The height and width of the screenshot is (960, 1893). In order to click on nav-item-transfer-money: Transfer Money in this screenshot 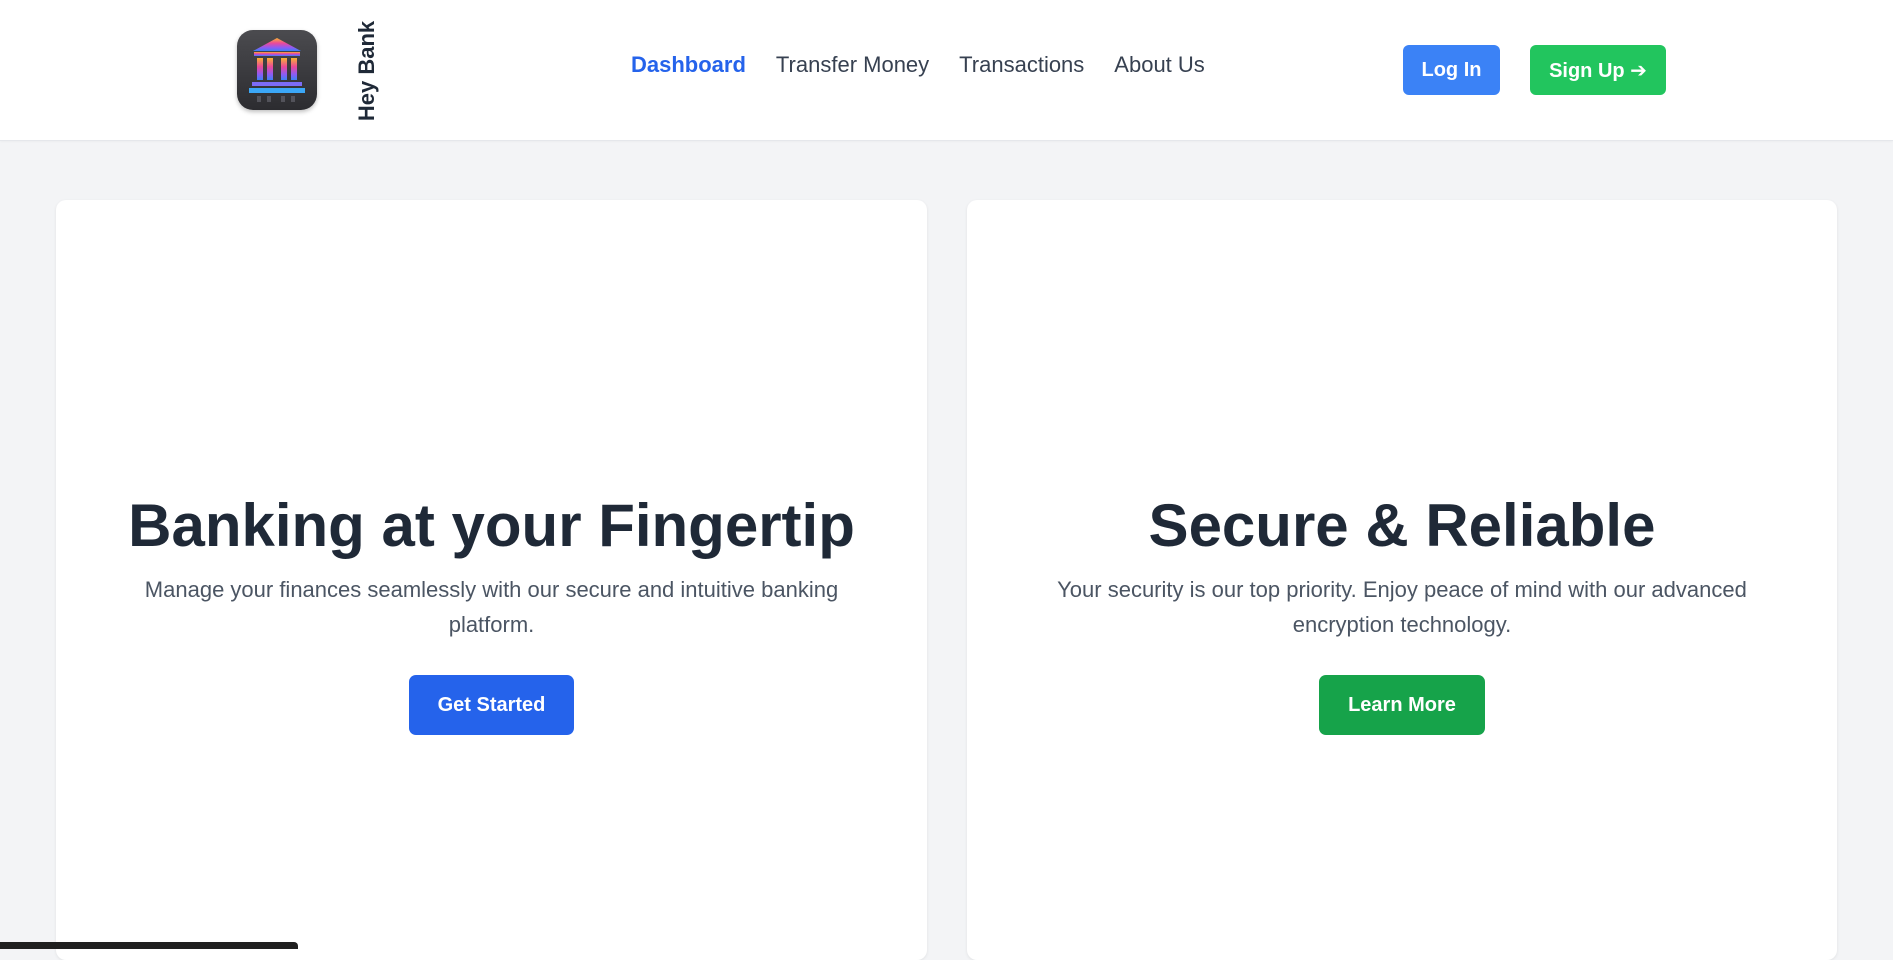, I will do `click(852, 65)`.